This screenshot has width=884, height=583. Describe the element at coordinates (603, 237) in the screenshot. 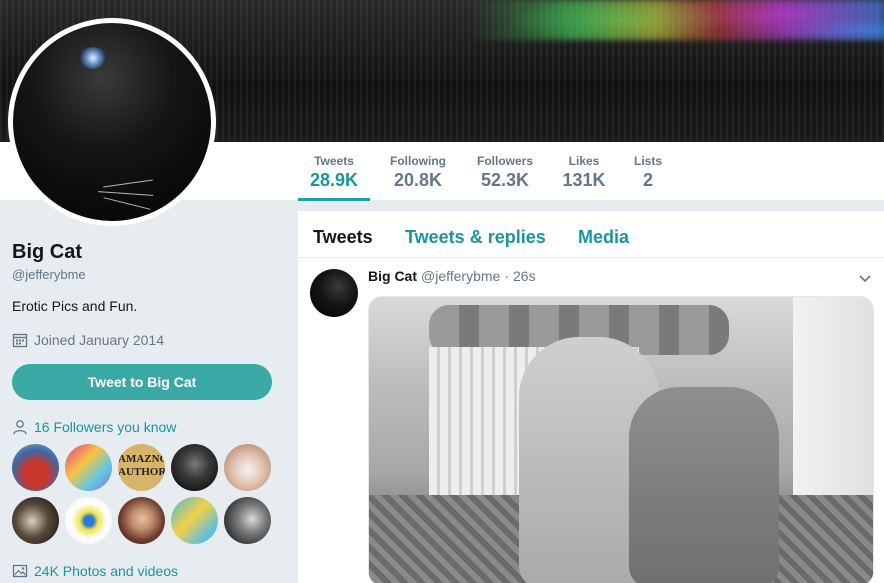

I see `tab-media: Media` at that location.